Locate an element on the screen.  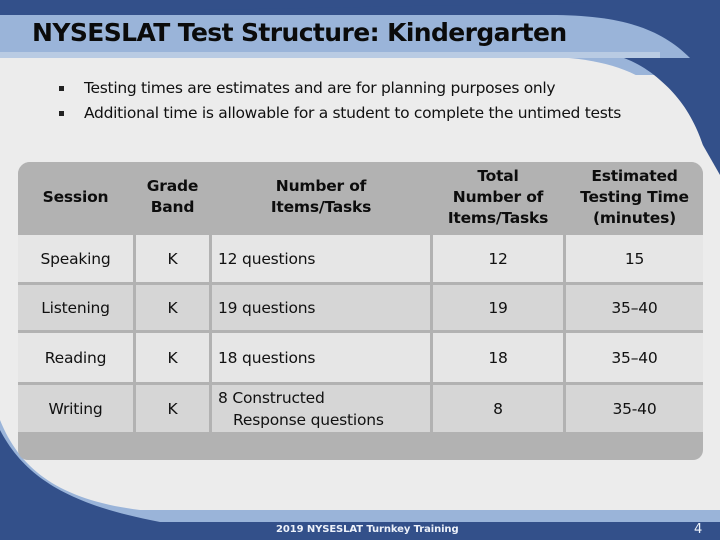
table-row: Listening K 19 questions 19 35–40 is located at coordinates (360, 307).